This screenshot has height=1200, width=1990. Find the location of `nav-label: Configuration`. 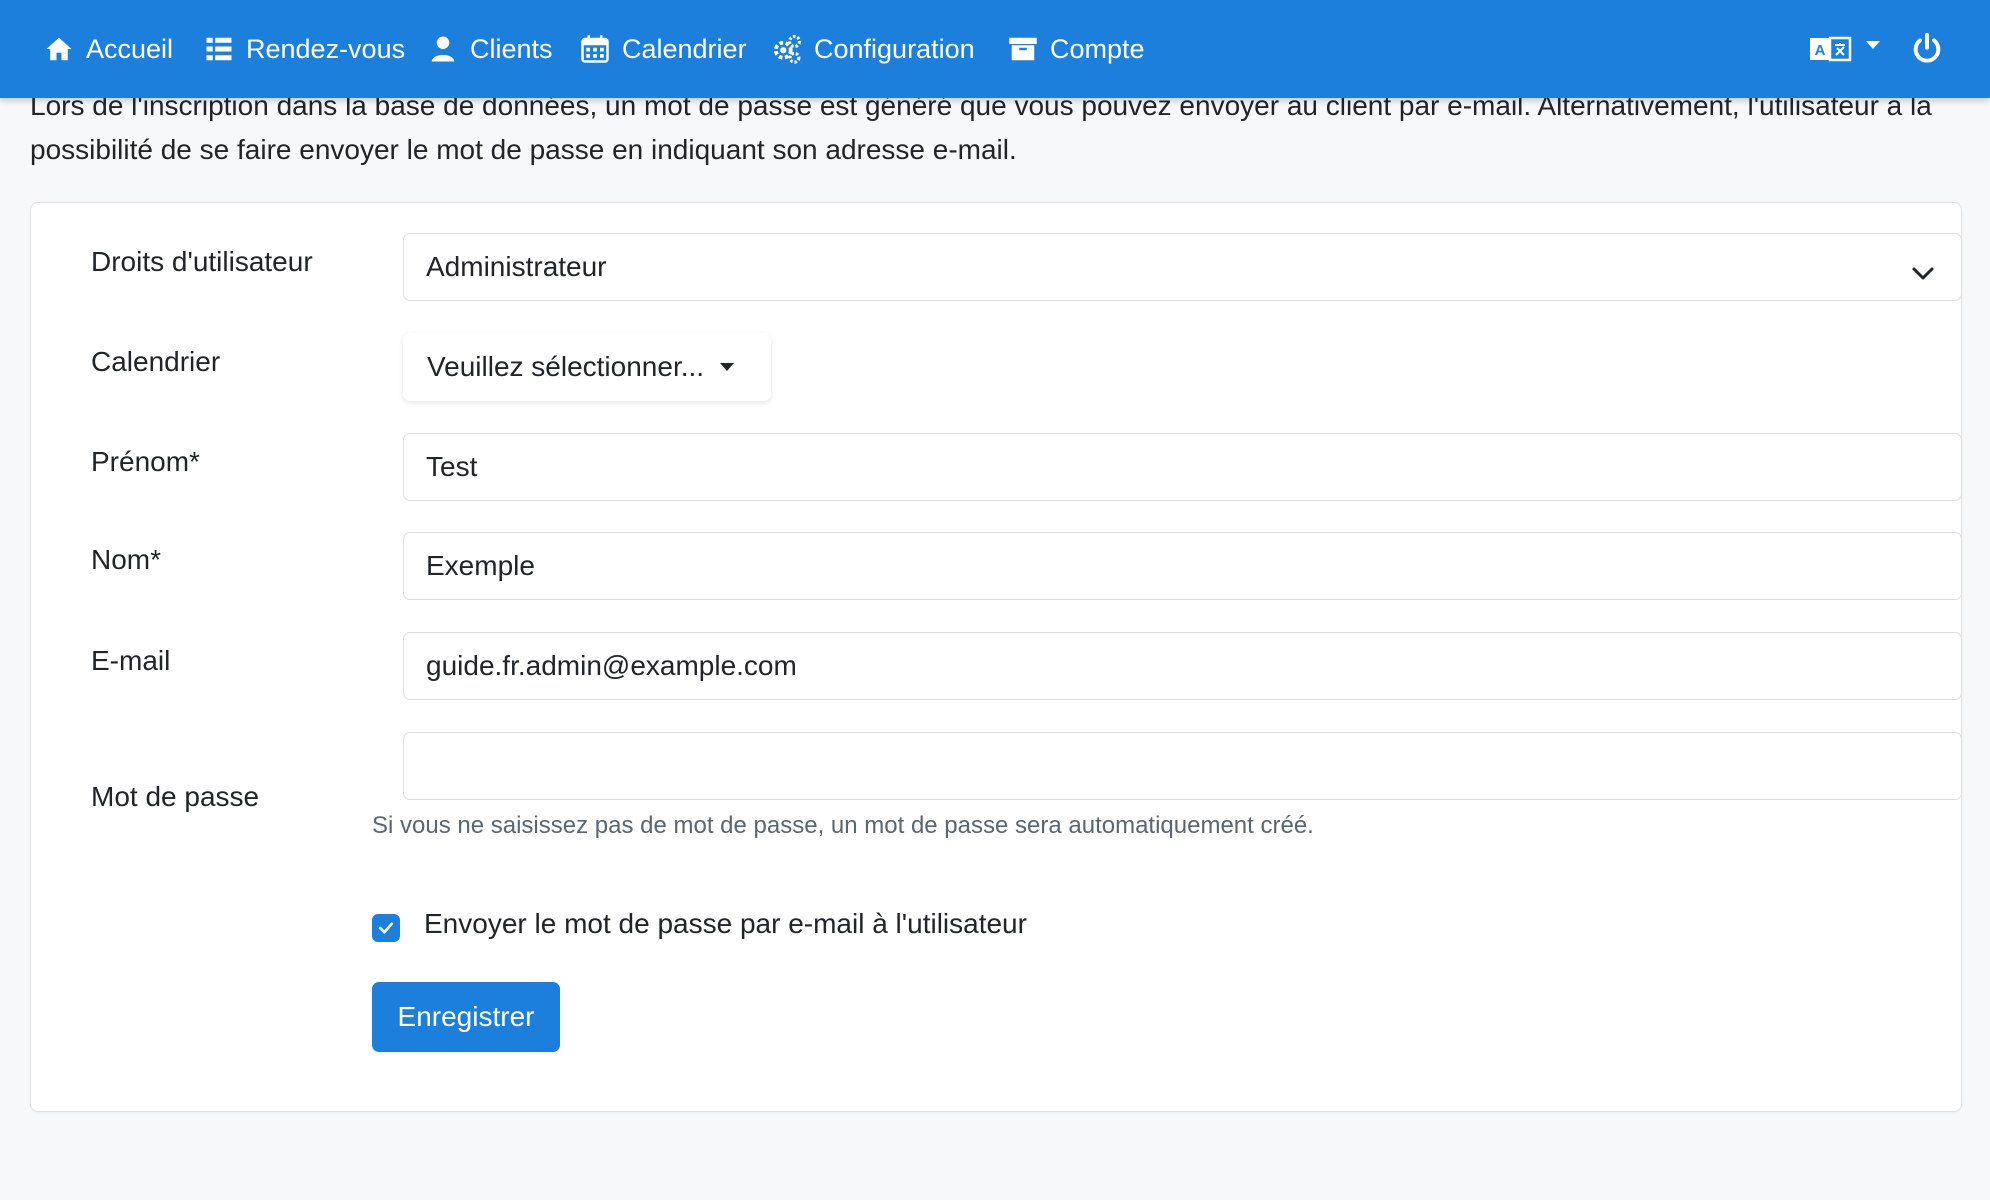

nav-label: Configuration is located at coordinates (894, 48).